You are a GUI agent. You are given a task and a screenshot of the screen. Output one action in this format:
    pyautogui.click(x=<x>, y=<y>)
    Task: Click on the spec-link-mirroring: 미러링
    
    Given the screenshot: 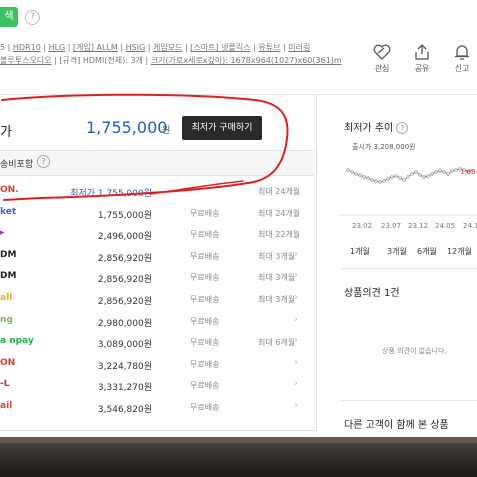 What is the action you would take?
    pyautogui.click(x=299, y=47)
    